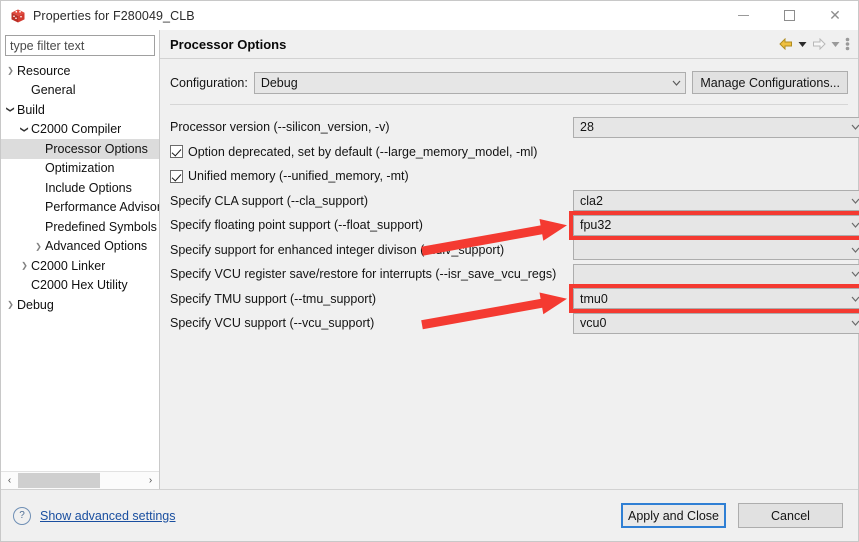 This screenshot has height=542, width=859. I want to click on maximize-icon, so click(789, 15).